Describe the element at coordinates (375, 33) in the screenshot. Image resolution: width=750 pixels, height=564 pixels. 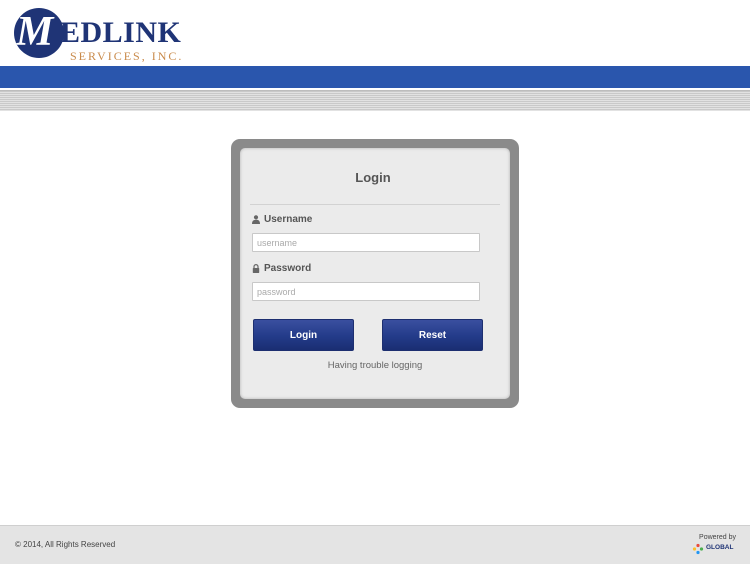
I see `header: M EDLINK SERVICES, INC.` at that location.